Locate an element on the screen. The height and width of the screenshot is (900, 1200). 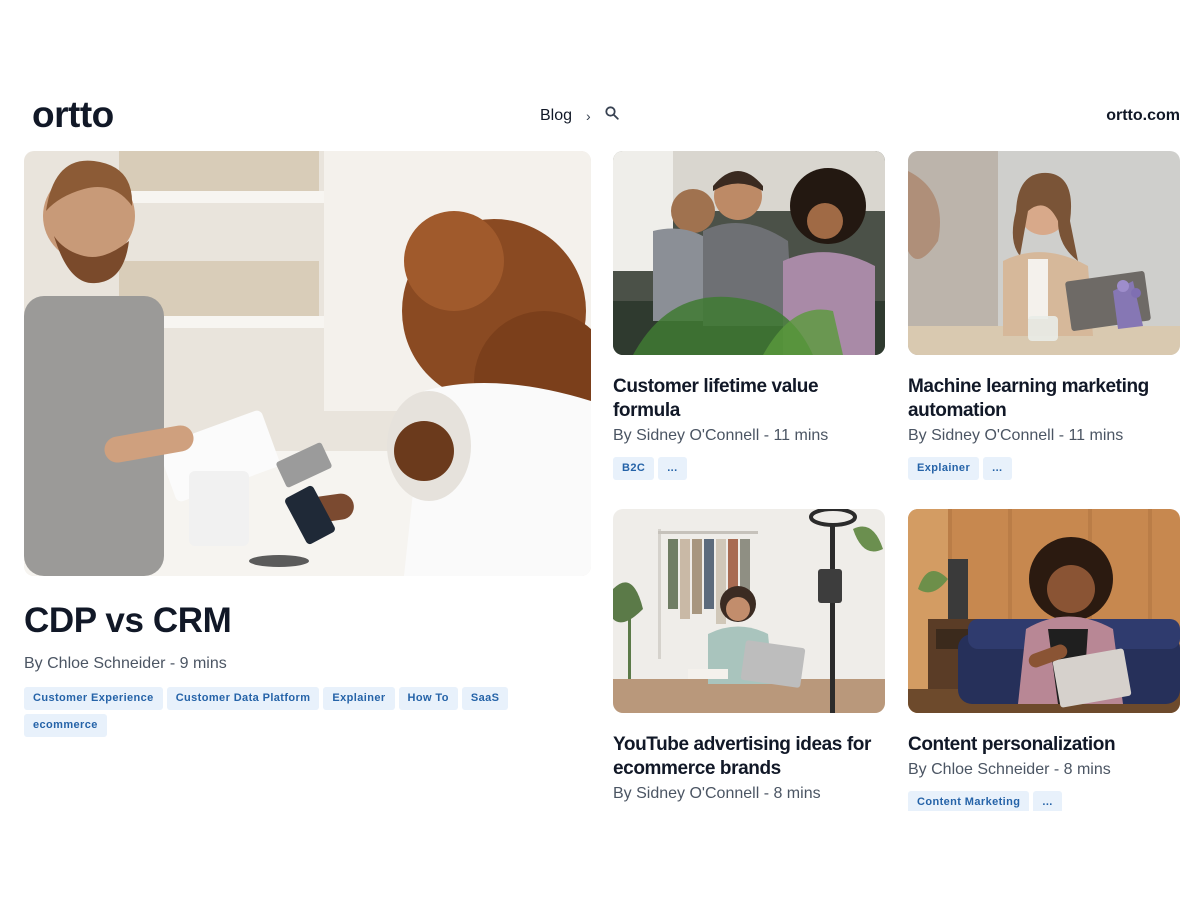
tag-ecommerce: ecommerce is located at coordinates (65, 725).